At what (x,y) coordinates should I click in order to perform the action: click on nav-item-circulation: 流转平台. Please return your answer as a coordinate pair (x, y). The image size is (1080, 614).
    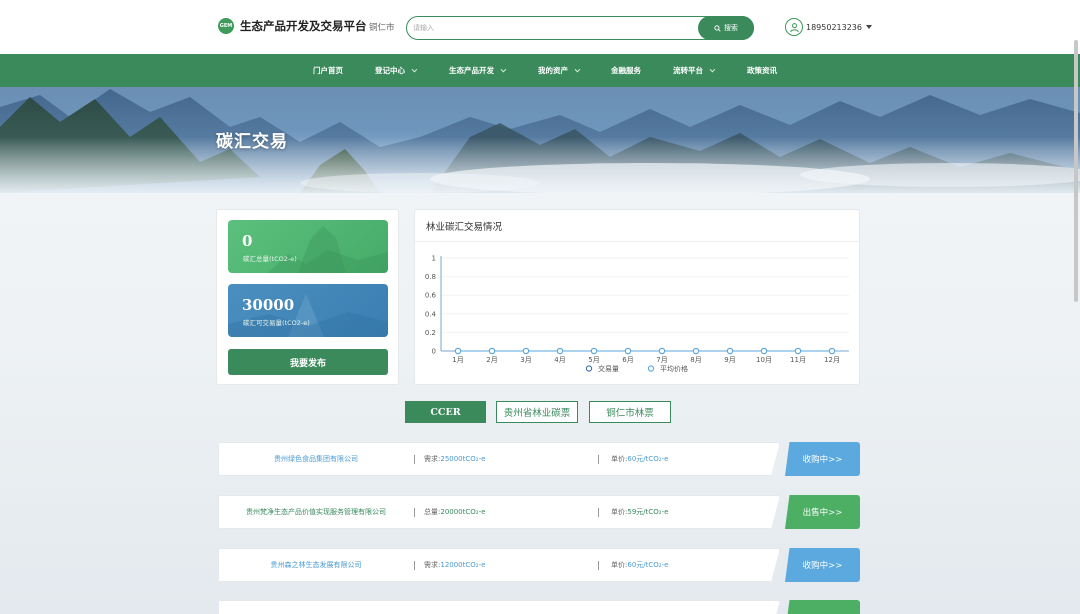
    Looking at the image, I should click on (694, 70).